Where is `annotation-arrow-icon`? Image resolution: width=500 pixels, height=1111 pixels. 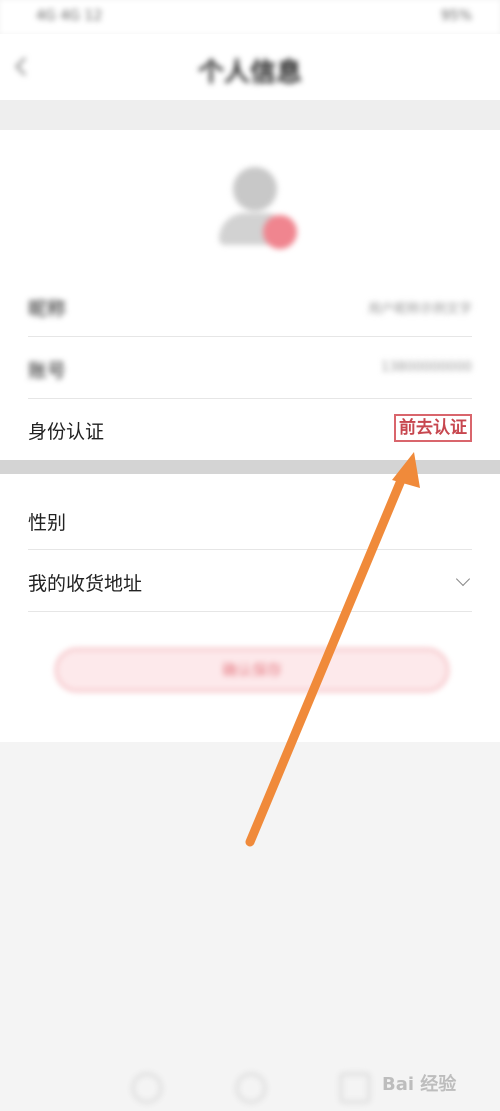
annotation-arrow-icon is located at coordinates (332, 649).